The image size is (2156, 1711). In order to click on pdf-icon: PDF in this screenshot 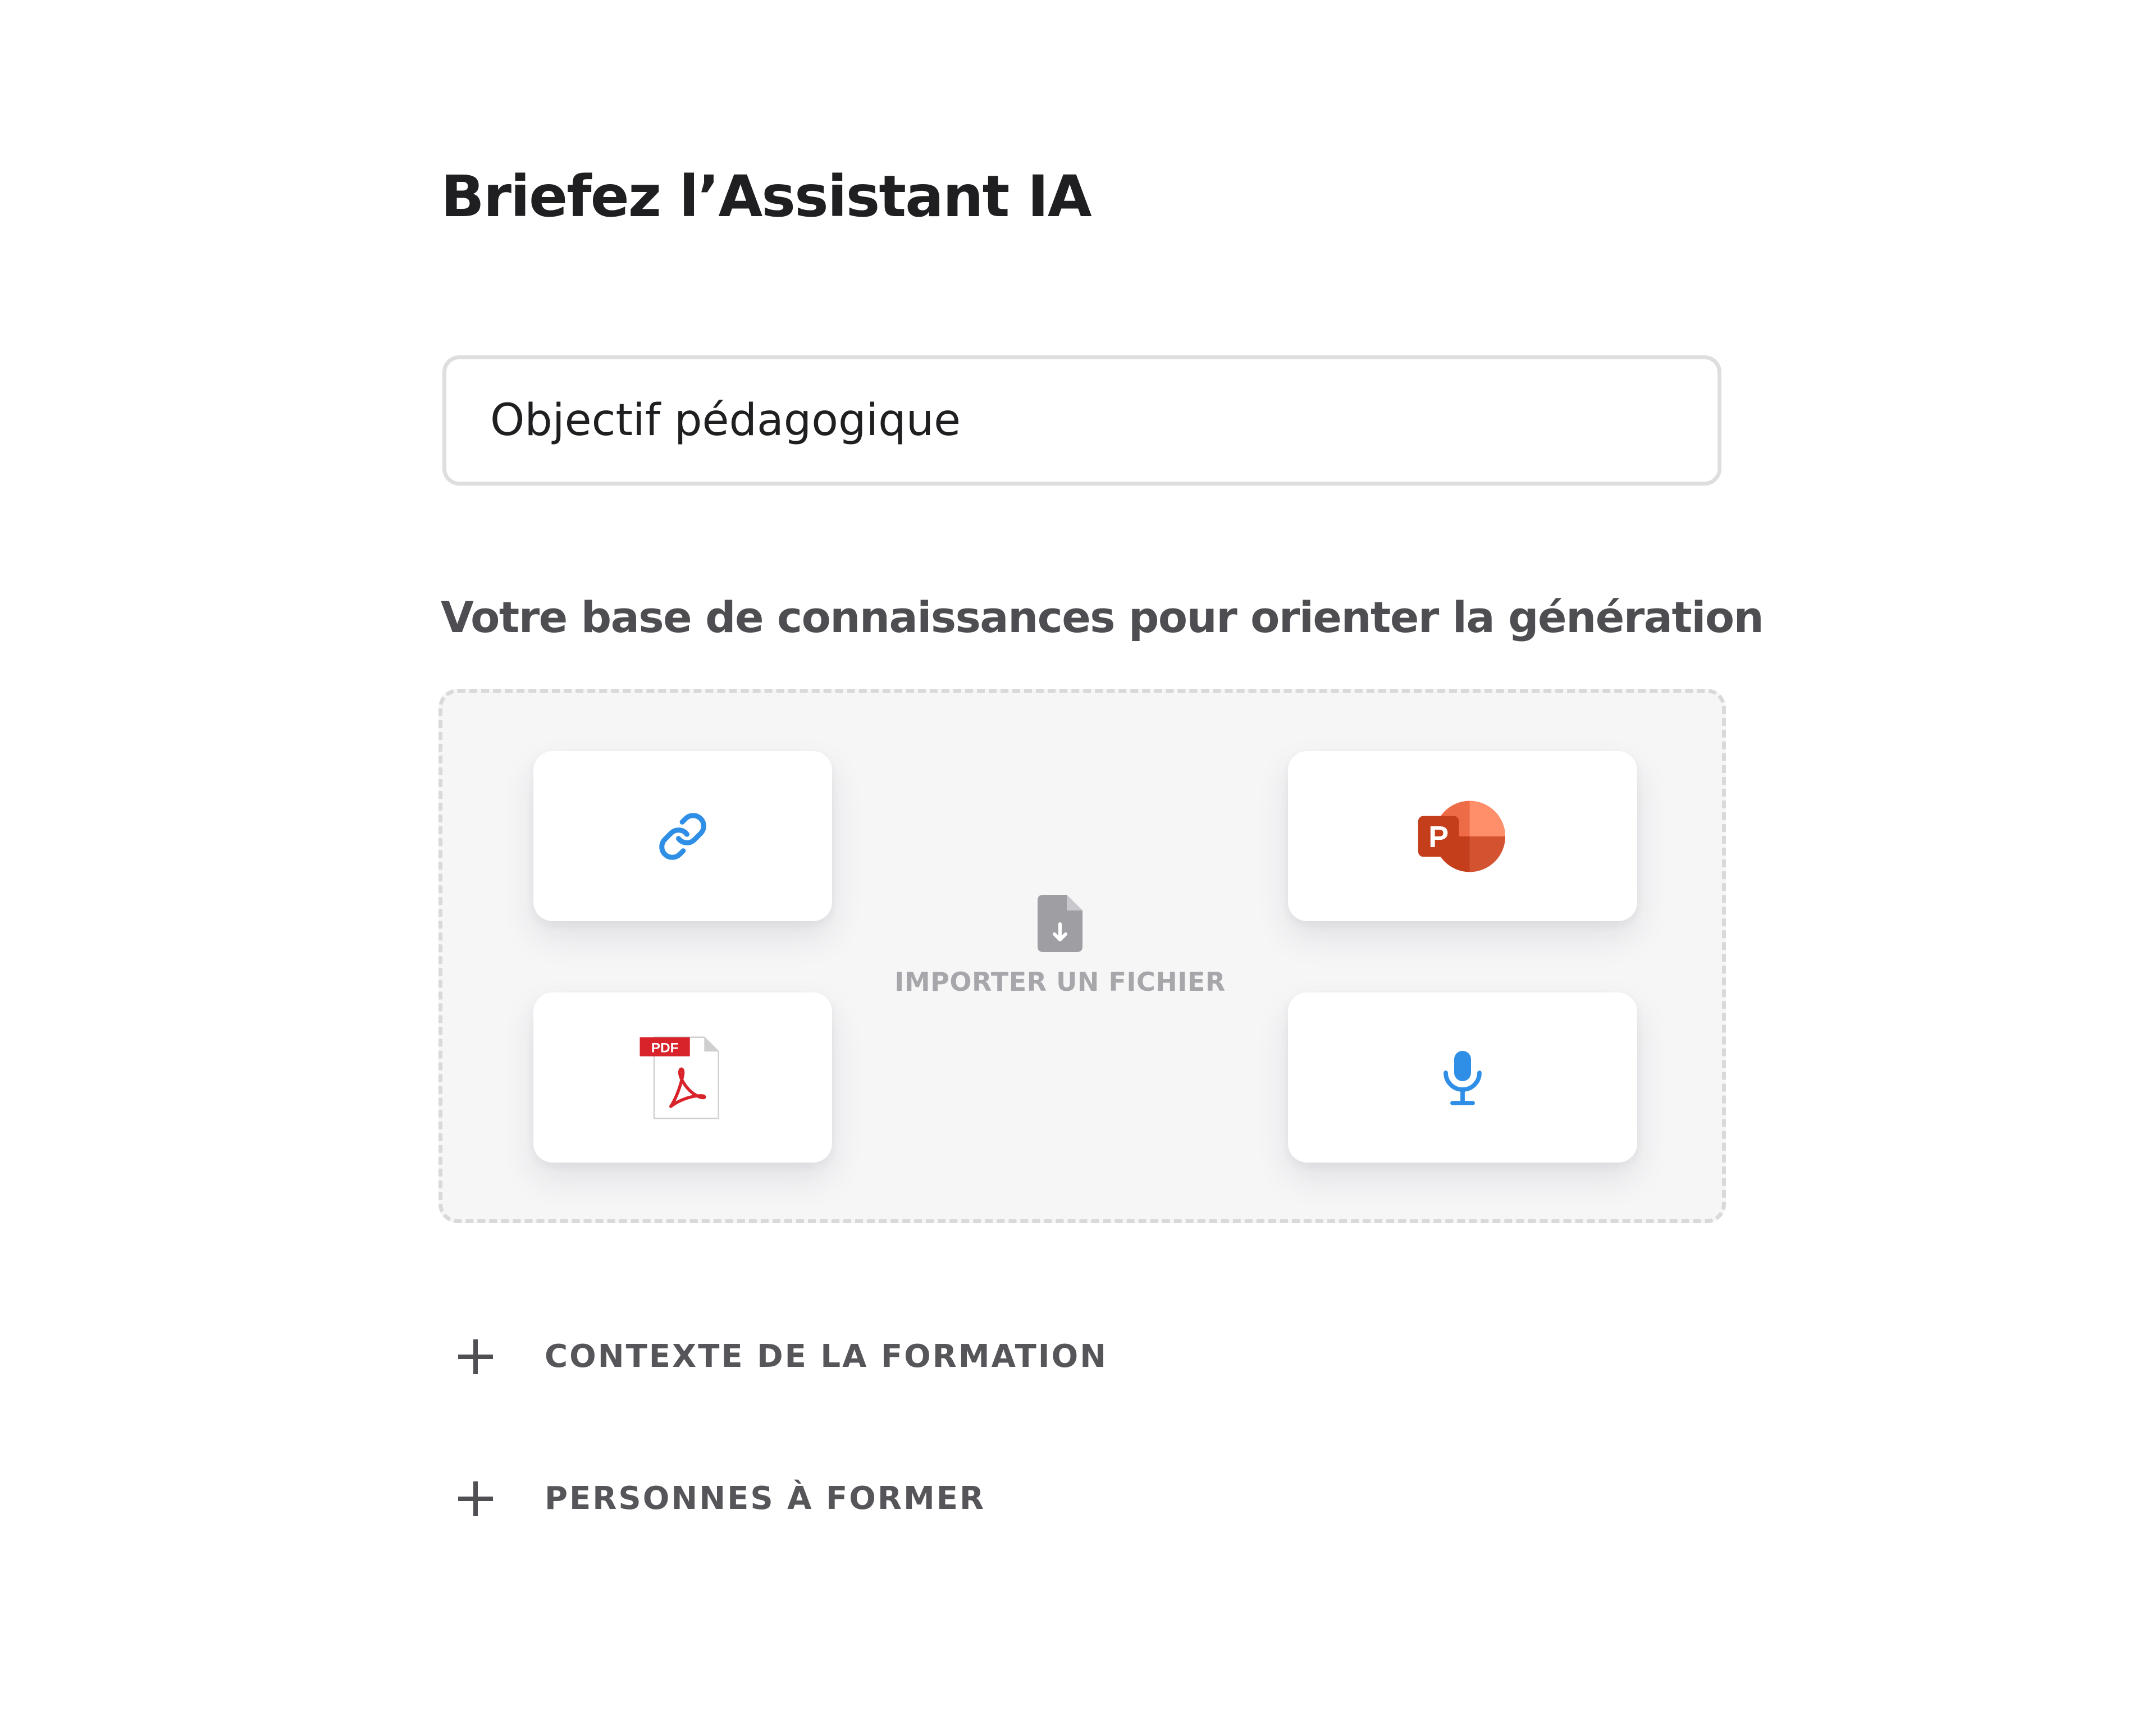, I will do `click(680, 1077)`.